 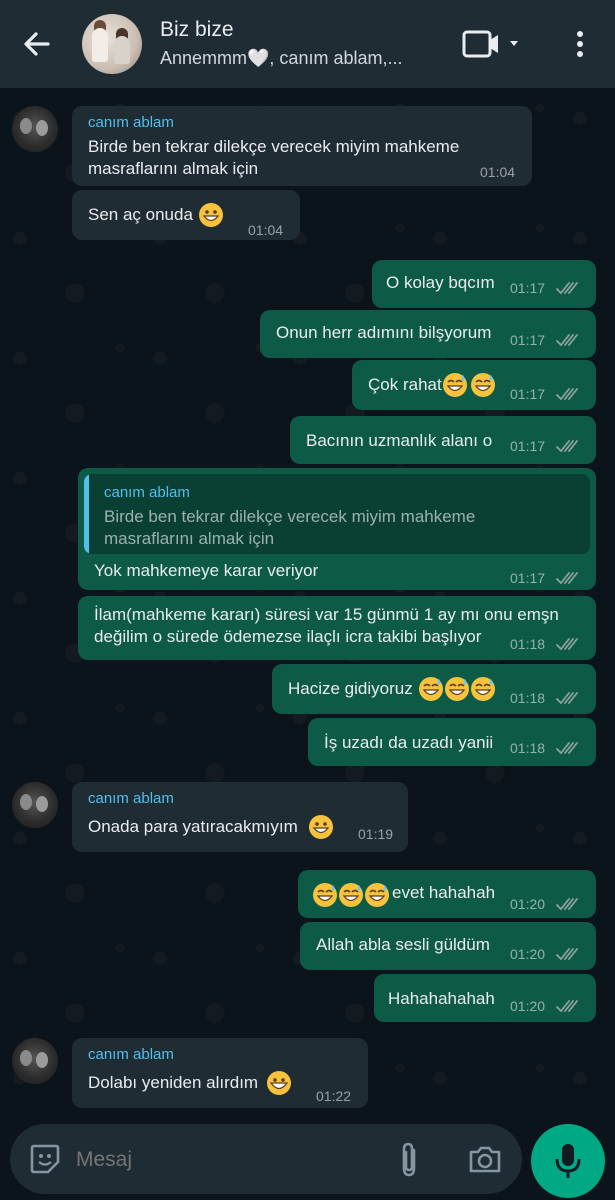 I want to click on message-text: Onada para yatıracakmıyım, so click(x=193, y=826).